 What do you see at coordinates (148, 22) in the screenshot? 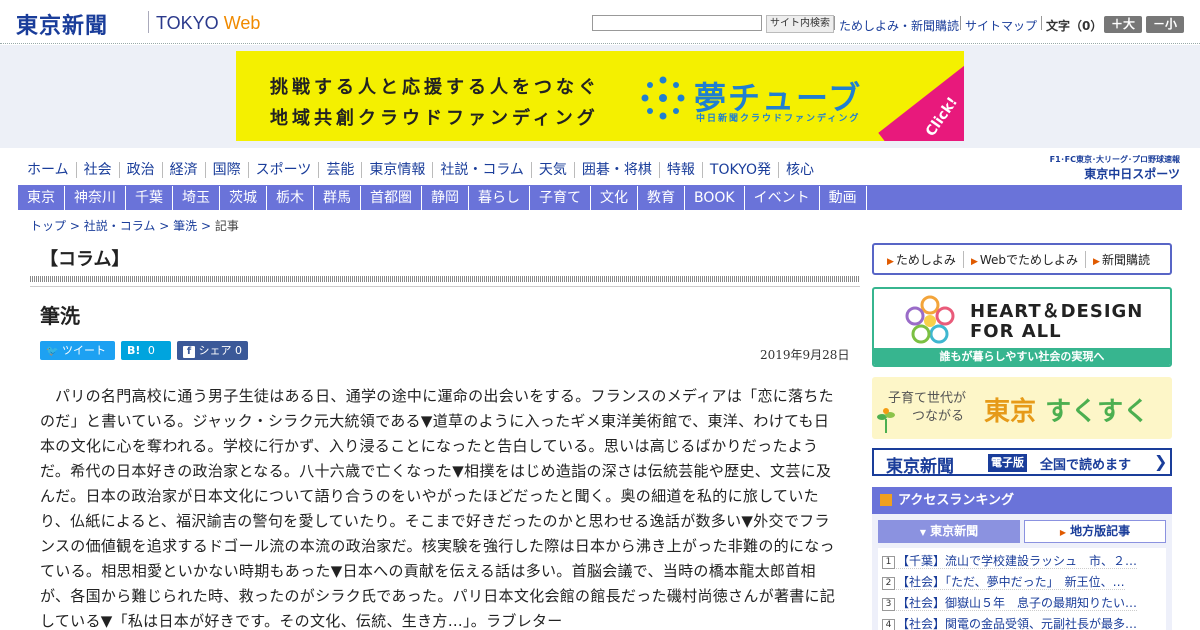
I see `logo-divider` at bounding box center [148, 22].